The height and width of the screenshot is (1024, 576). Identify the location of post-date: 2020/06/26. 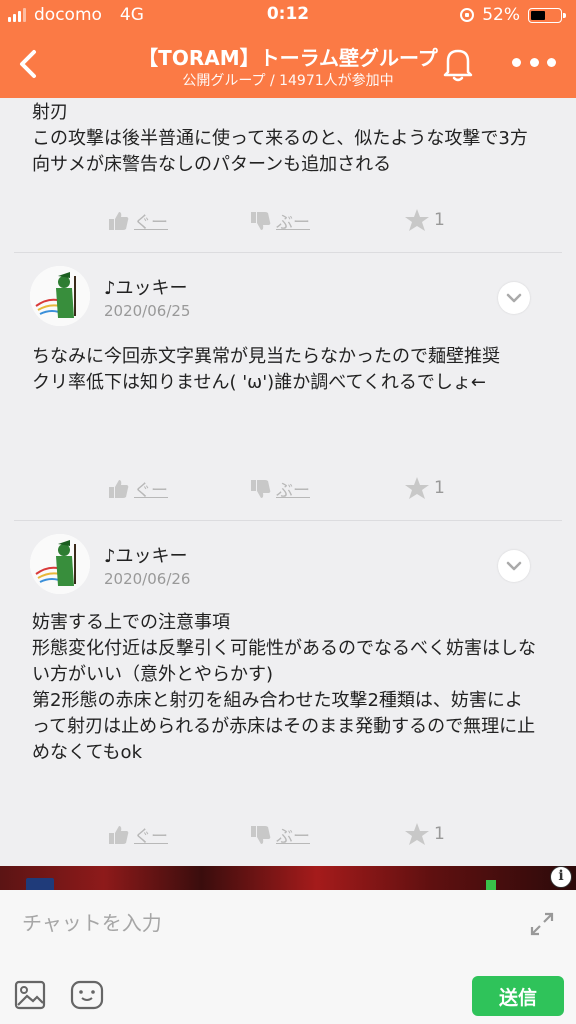
(147, 579).